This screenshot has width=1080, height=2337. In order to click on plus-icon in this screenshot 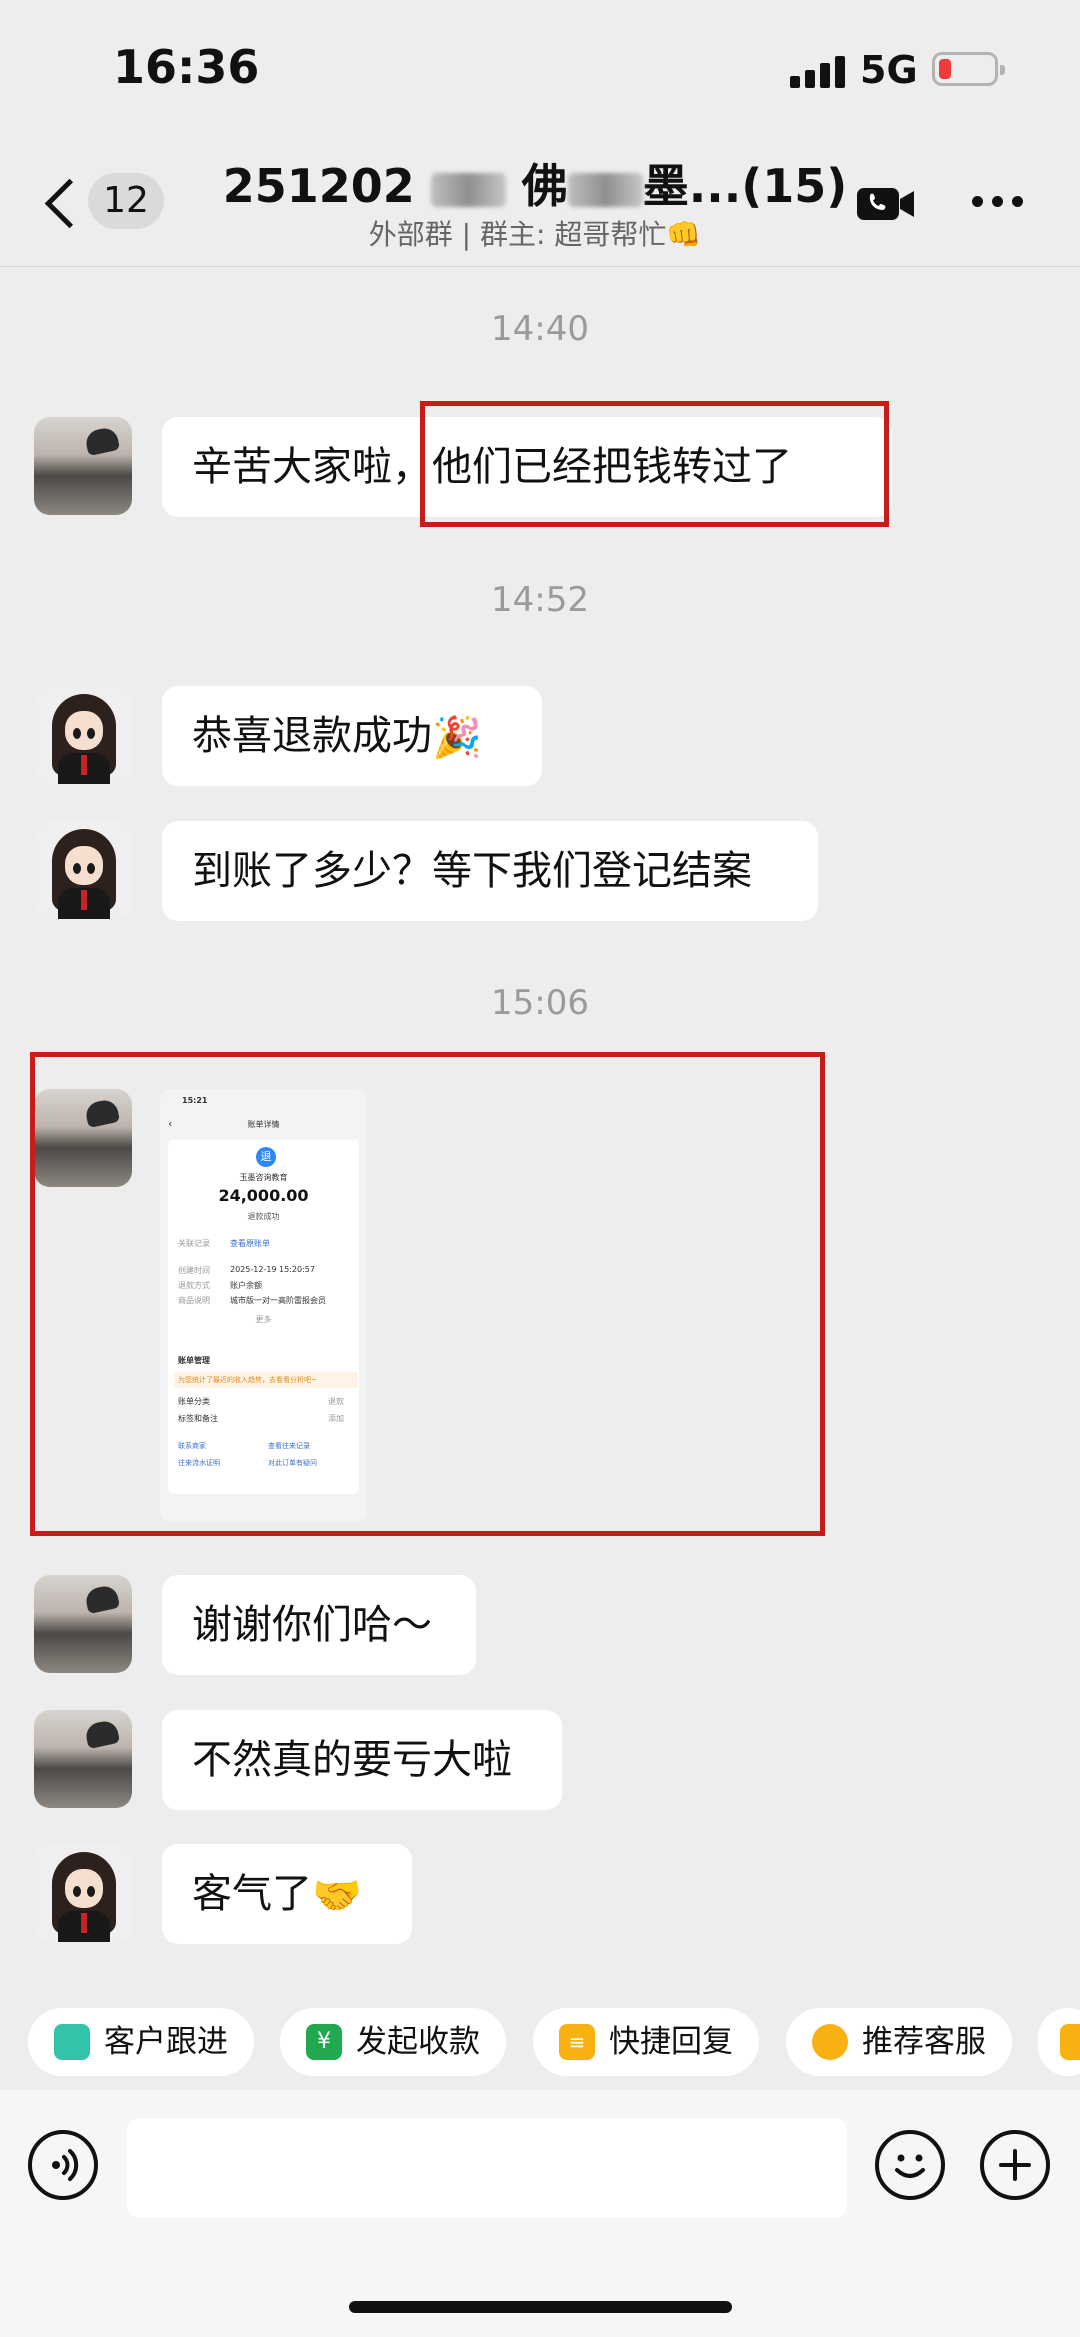, I will do `click(1015, 2165)`.